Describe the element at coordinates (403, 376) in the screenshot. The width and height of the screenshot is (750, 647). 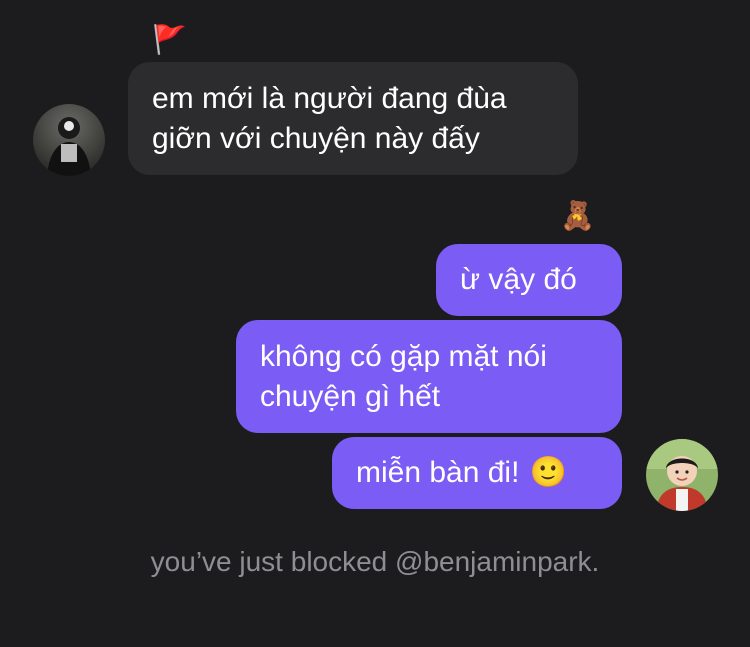
I see `outgoing-message-text: không có gặp mặt nói chuyện gì hết` at that location.